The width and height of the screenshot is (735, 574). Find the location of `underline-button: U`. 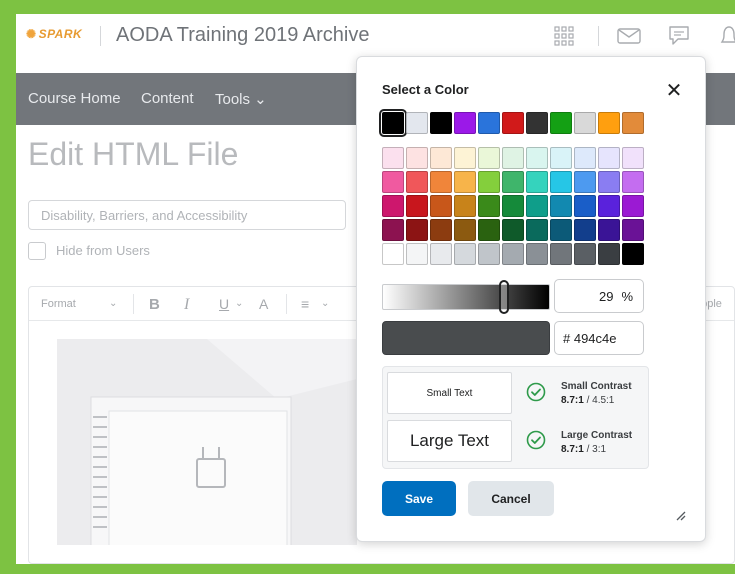

underline-button: U is located at coordinates (224, 304).